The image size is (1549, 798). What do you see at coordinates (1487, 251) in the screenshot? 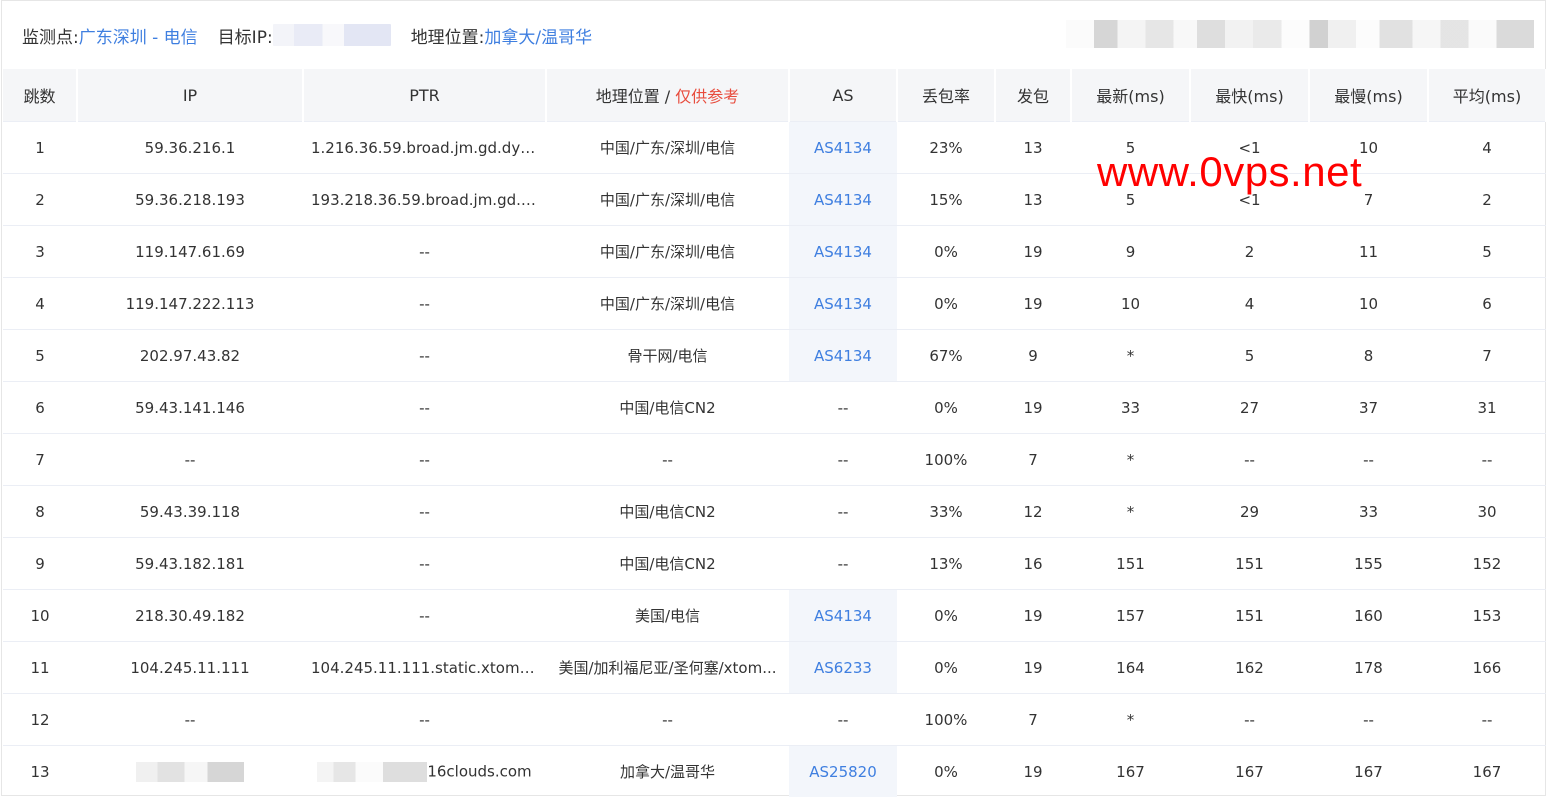
I see `cell-avg: 5` at bounding box center [1487, 251].